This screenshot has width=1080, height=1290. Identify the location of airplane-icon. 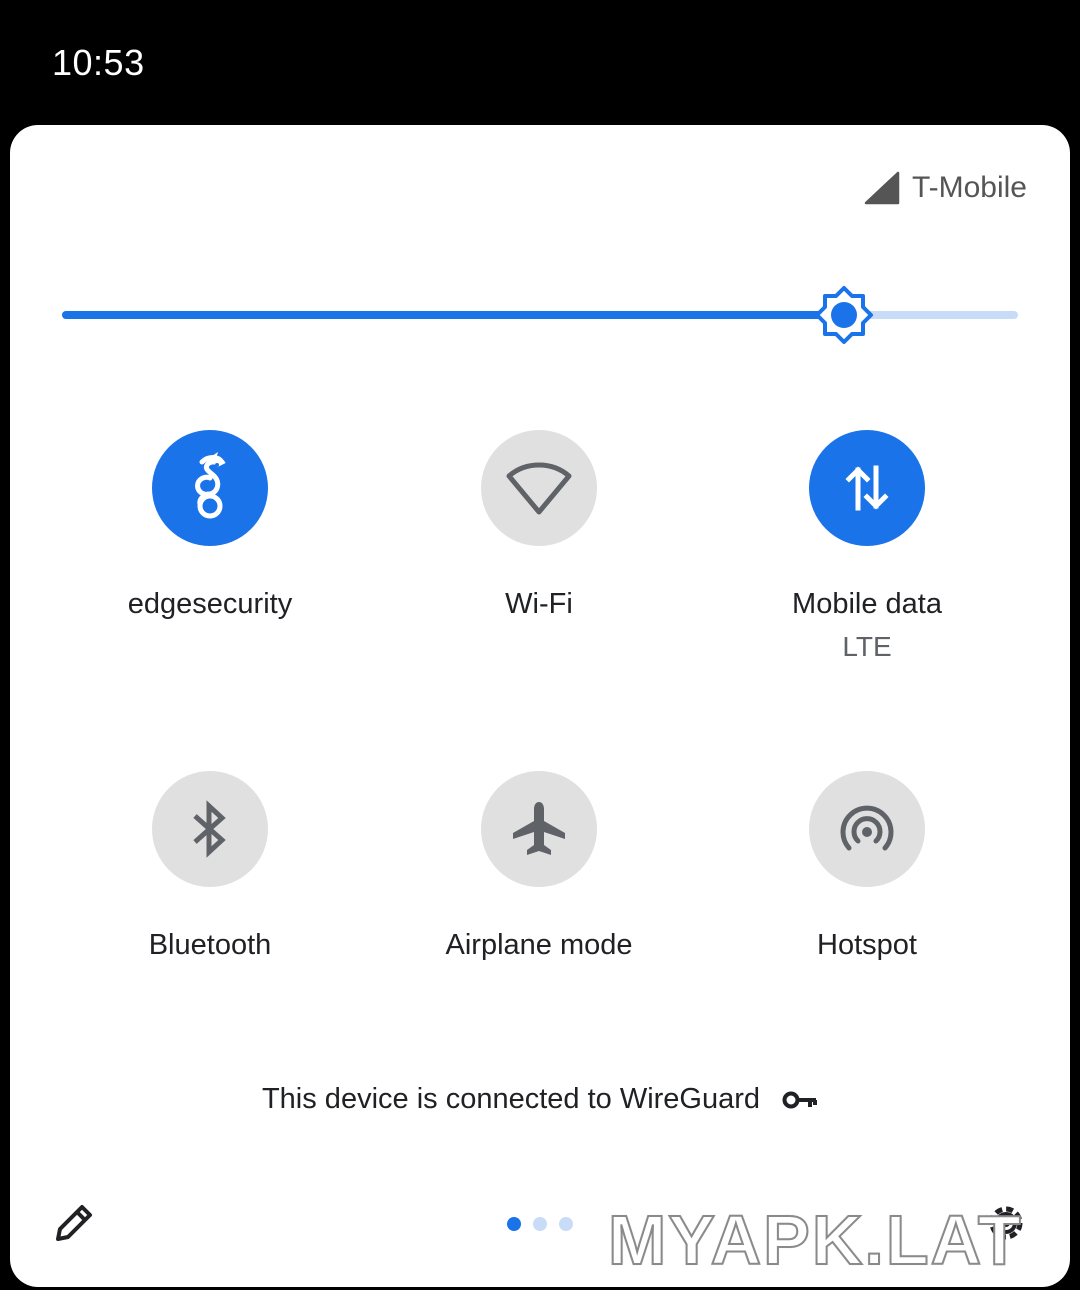
(539, 828).